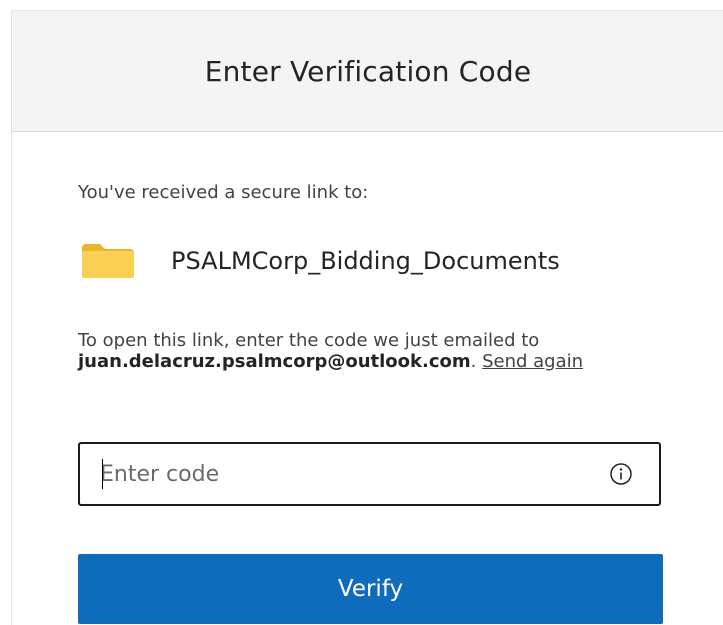 This screenshot has width=723, height=625. What do you see at coordinates (370, 589) in the screenshot?
I see `verify-button: Verify` at bounding box center [370, 589].